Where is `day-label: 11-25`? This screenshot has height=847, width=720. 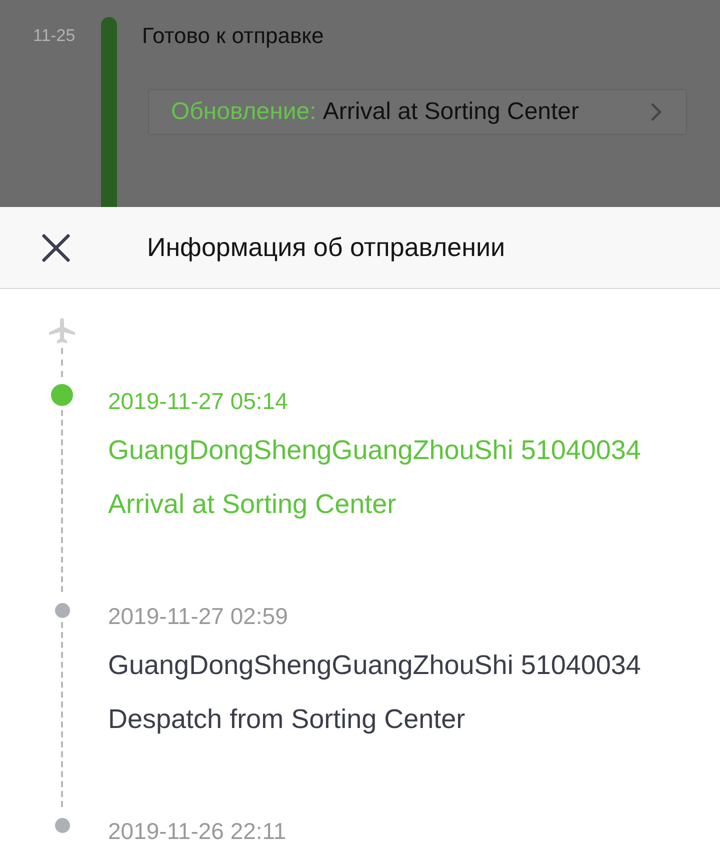 day-label: 11-25 is located at coordinates (54, 36).